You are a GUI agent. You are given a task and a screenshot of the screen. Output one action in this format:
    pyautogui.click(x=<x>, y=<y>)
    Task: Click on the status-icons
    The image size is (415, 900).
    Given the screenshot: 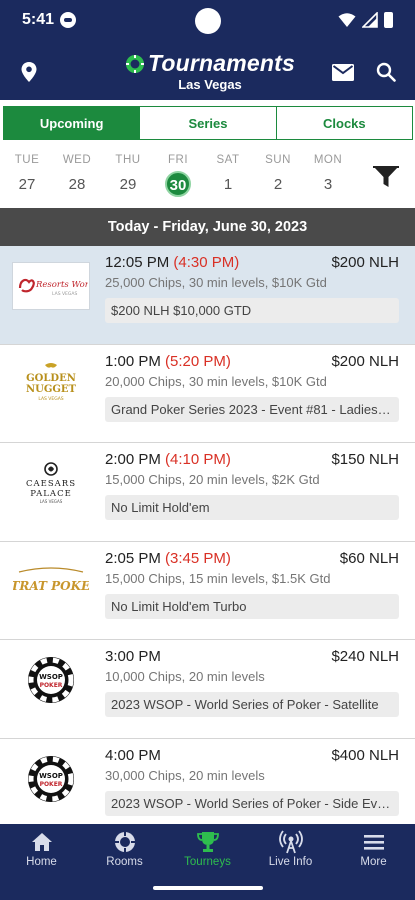 What is the action you would take?
    pyautogui.click(x=365, y=20)
    